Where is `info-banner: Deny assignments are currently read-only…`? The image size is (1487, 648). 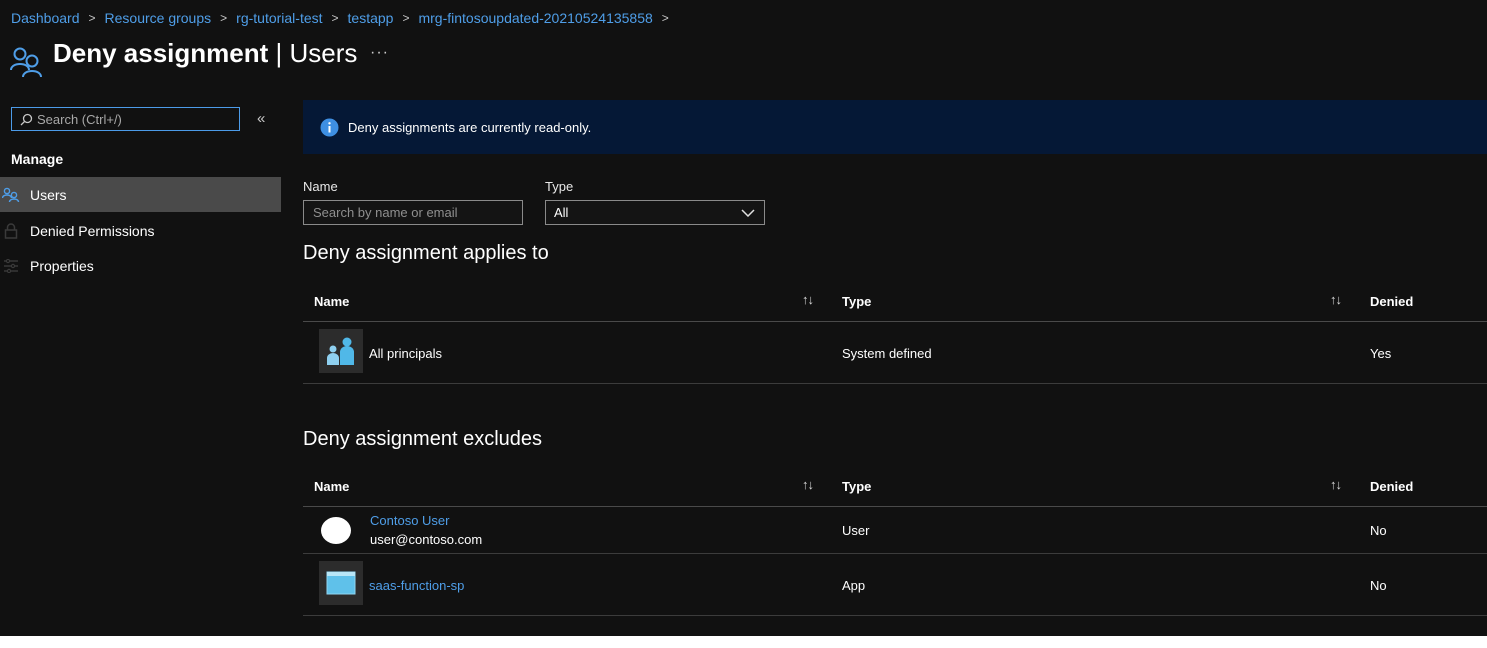 info-banner: Deny assignments are currently read-only… is located at coordinates (895, 127).